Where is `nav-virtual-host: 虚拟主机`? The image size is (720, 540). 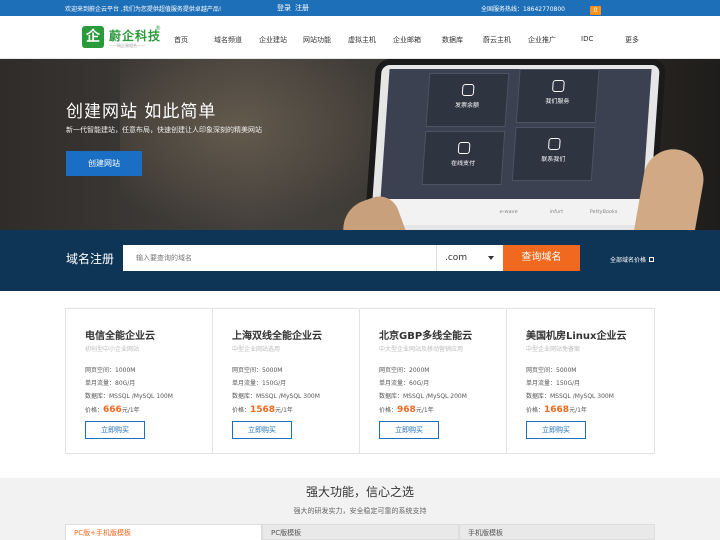 nav-virtual-host: 虚拟主机 is located at coordinates (362, 40).